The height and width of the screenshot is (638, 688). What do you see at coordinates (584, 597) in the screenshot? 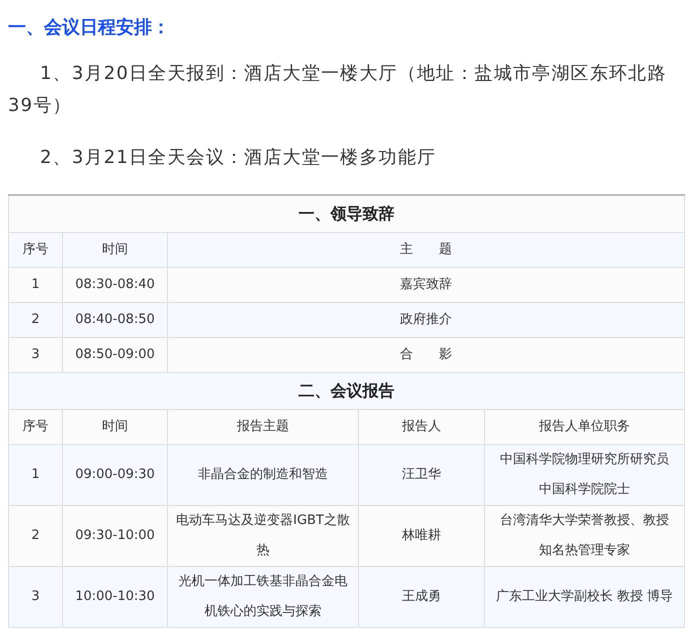
I see `table-cell-line: 广东工业大学副校长 教授 博导` at bounding box center [584, 597].